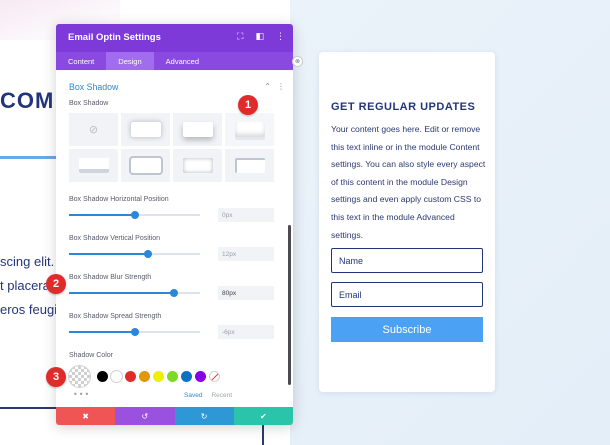  Describe the element at coordinates (174, 38) in the screenshot. I see `panel-header: Email Optin Settings ⛶ ◧ ⋮` at that location.